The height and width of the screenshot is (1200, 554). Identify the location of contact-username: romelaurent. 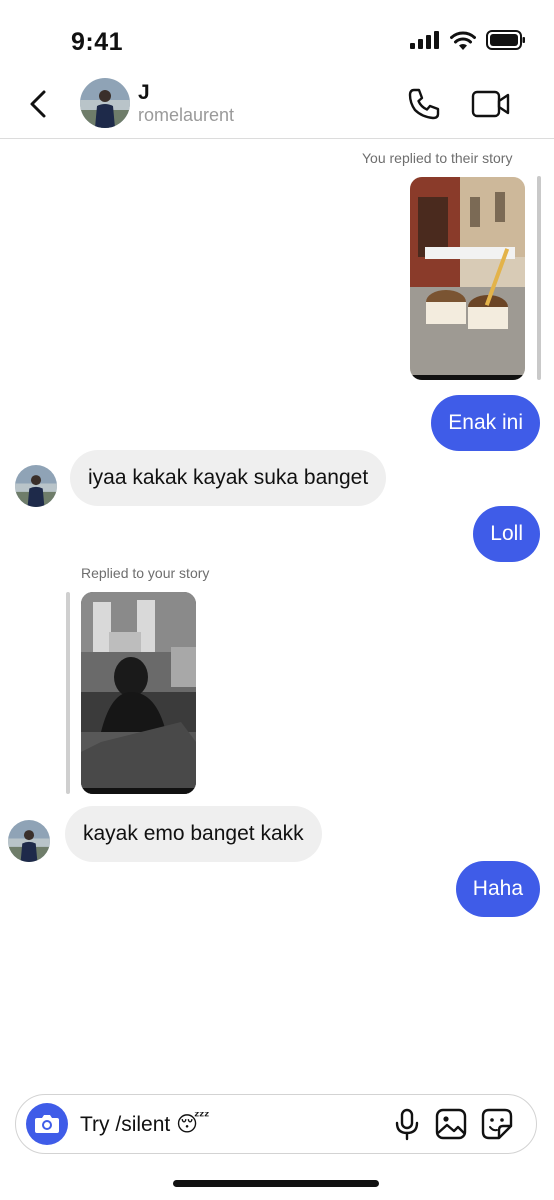
(186, 115).